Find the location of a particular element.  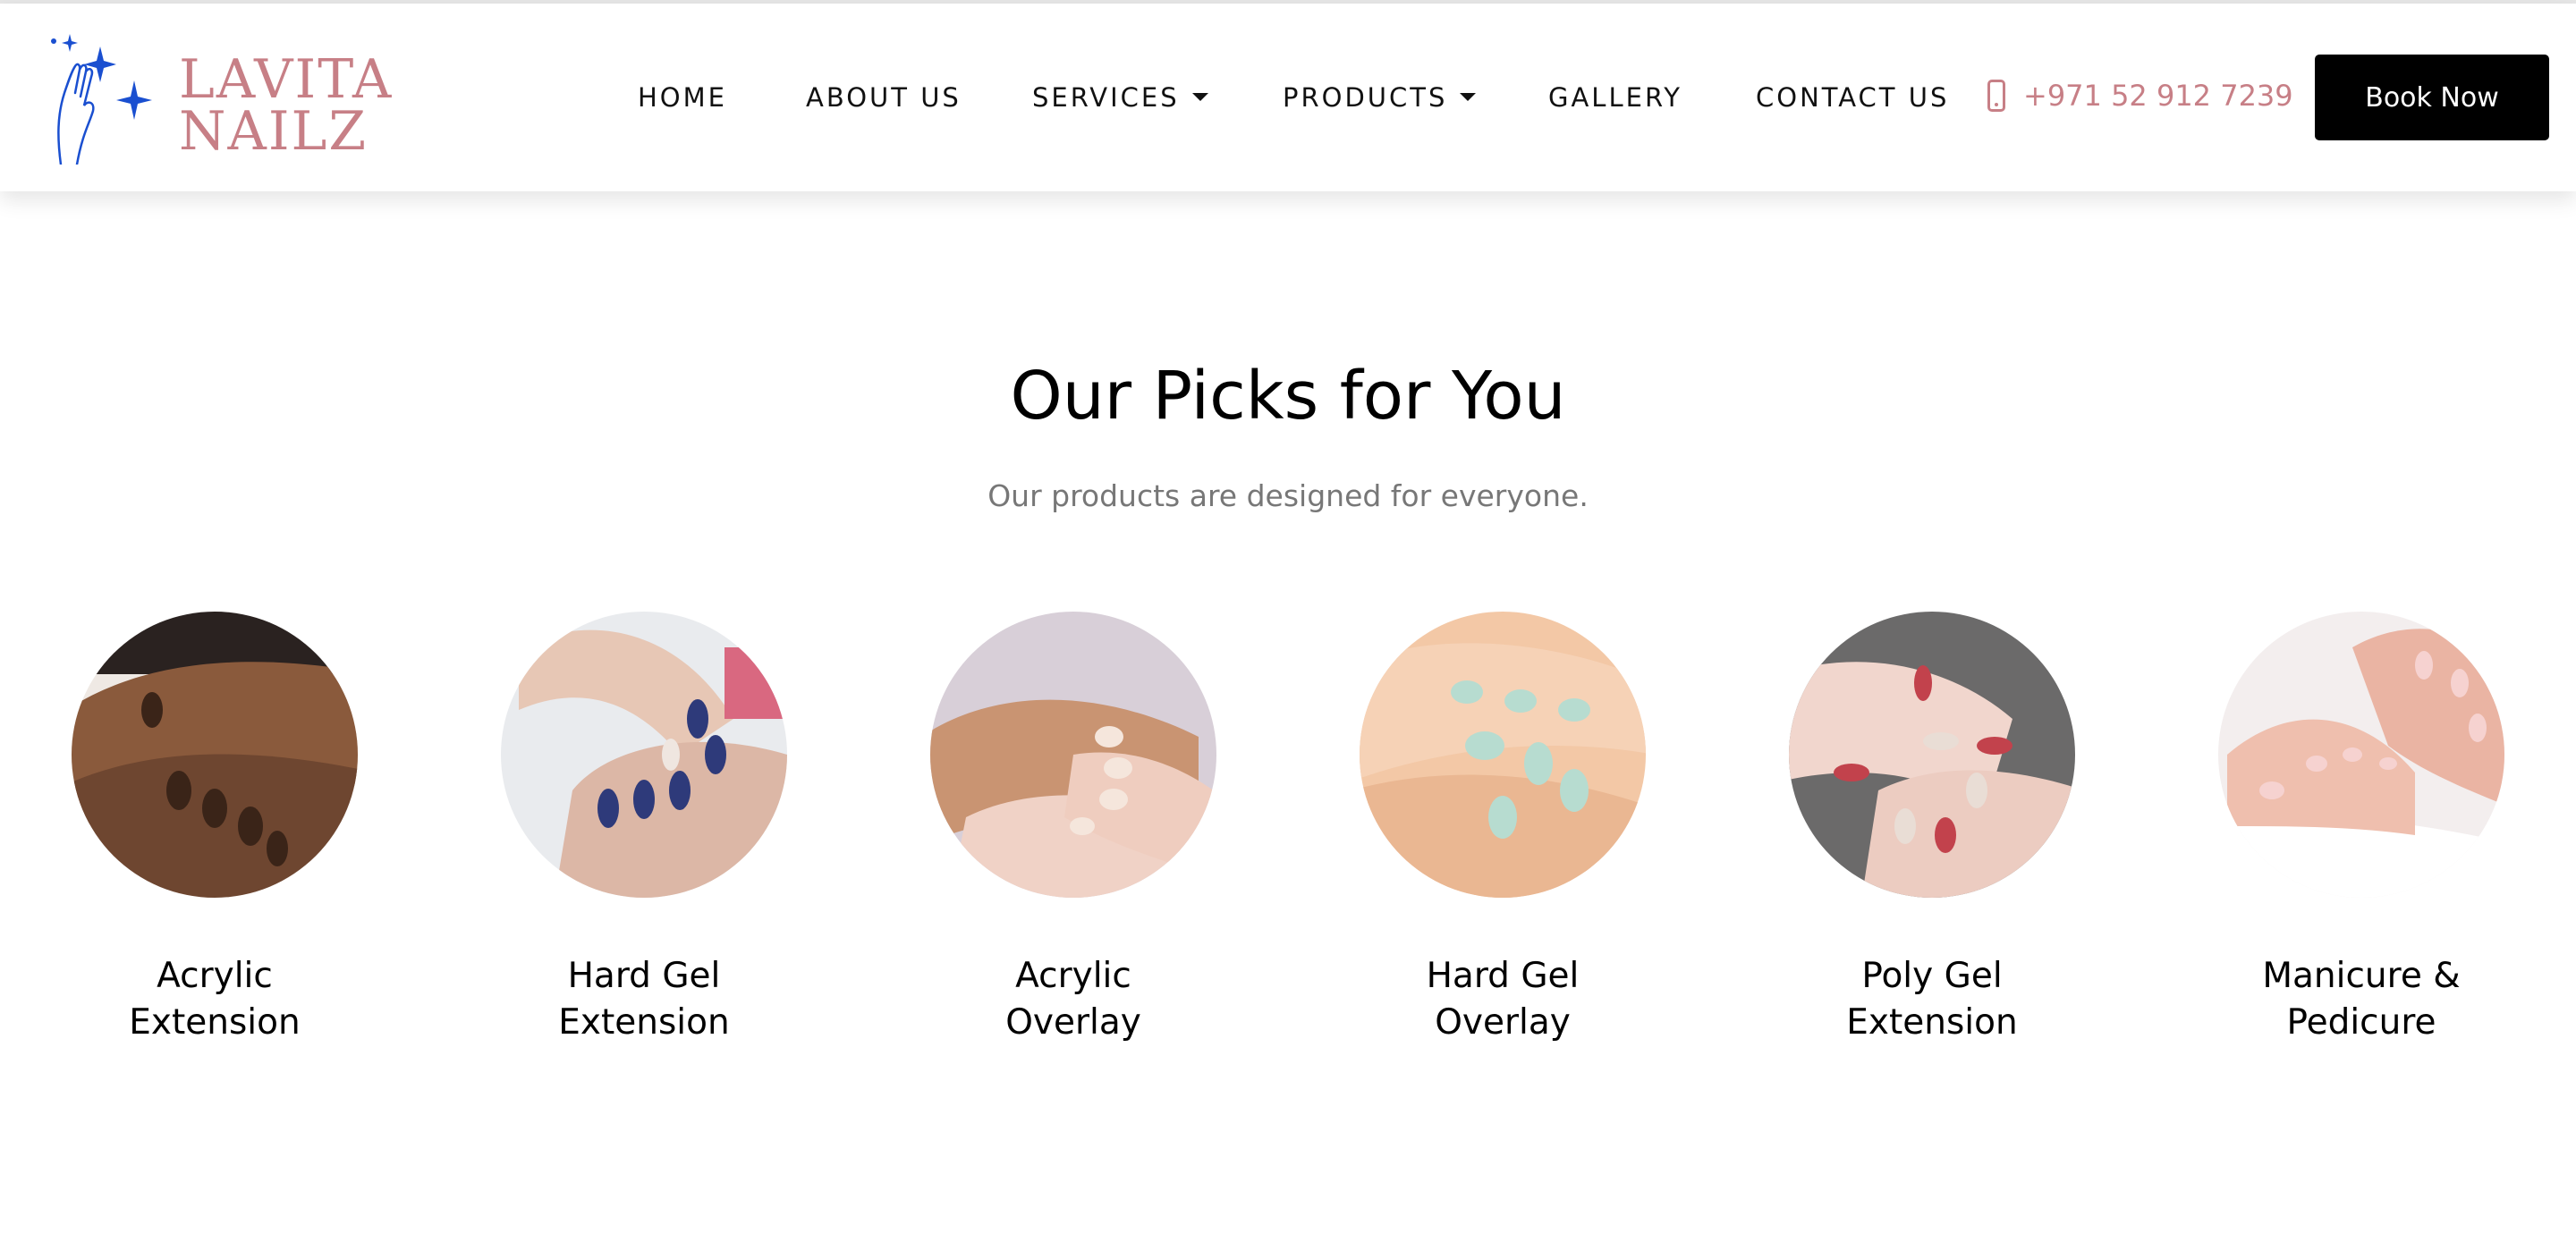

pick-label-line-1: Poly Gel is located at coordinates (1932, 976).